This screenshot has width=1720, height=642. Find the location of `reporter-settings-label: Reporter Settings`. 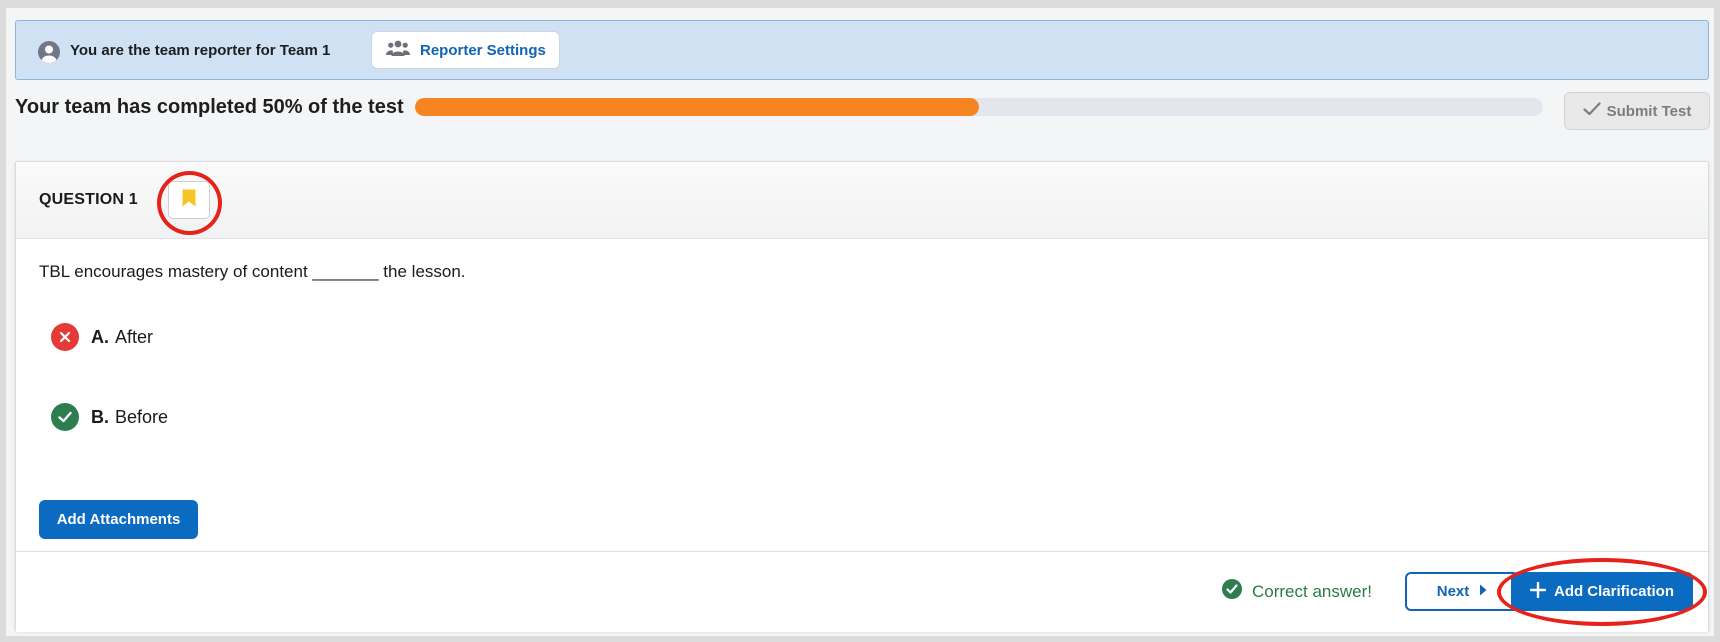

reporter-settings-label: Reporter Settings is located at coordinates (483, 50).